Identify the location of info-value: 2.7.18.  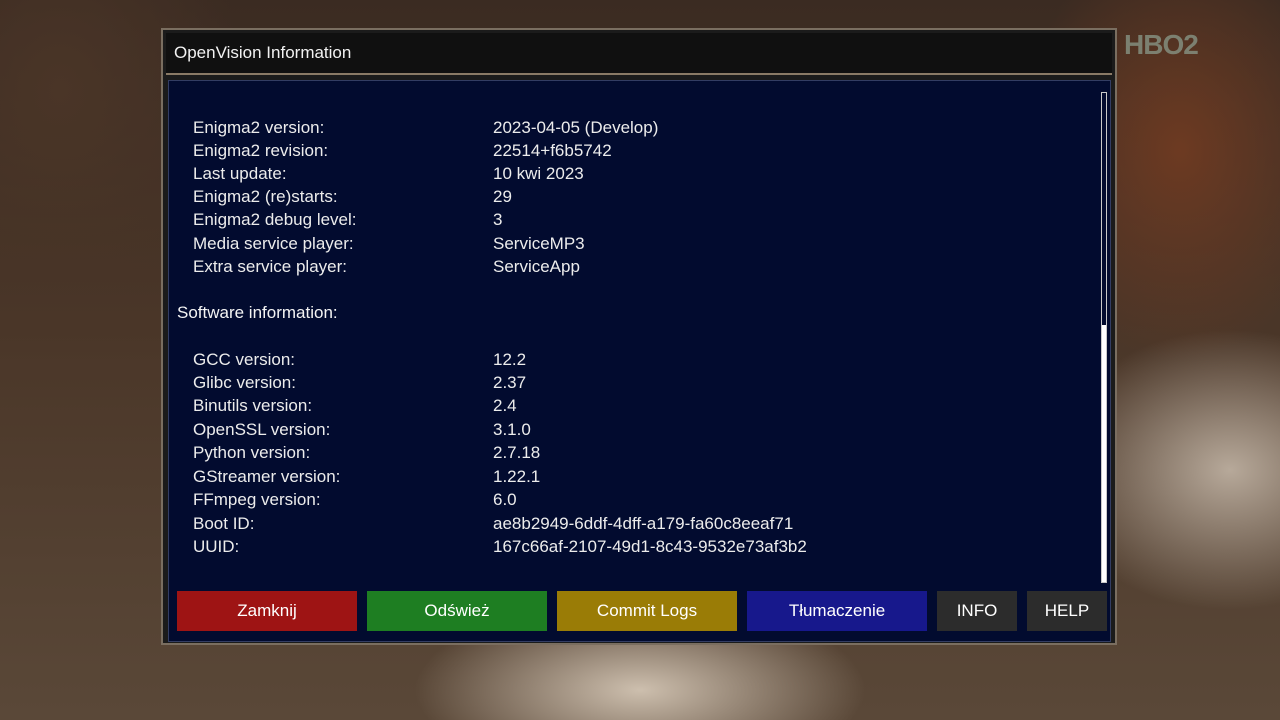
(517, 452).